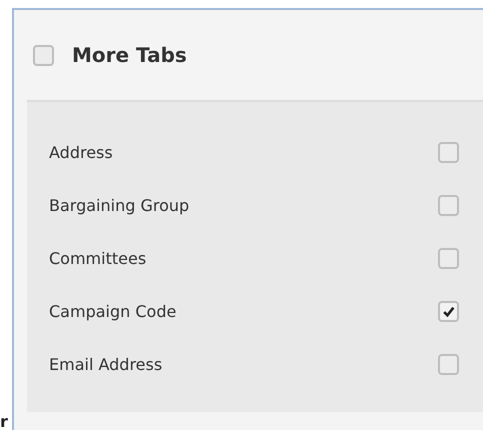 The image size is (483, 430). I want to click on check-icon, so click(448, 311).